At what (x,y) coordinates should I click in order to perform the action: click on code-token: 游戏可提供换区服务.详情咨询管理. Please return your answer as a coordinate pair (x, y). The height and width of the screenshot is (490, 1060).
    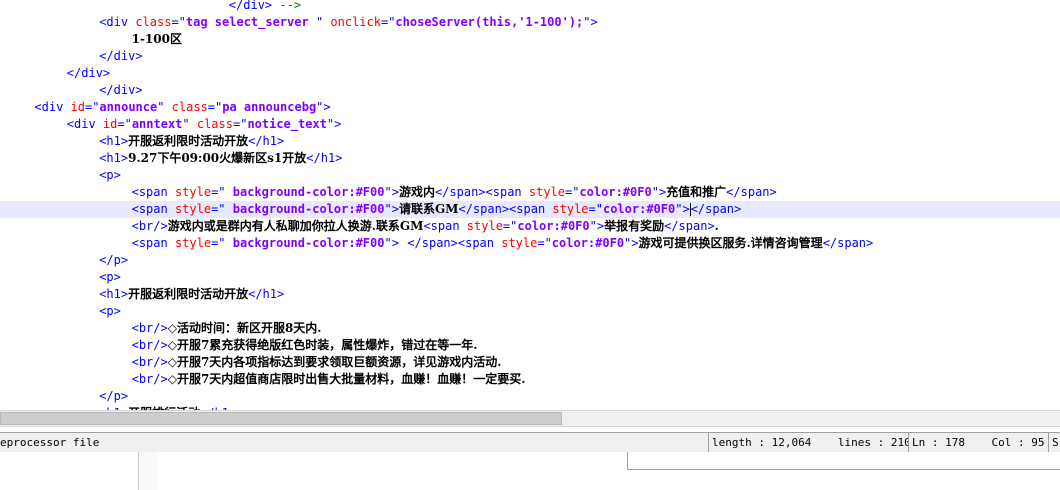
    Looking at the image, I should click on (730, 243).